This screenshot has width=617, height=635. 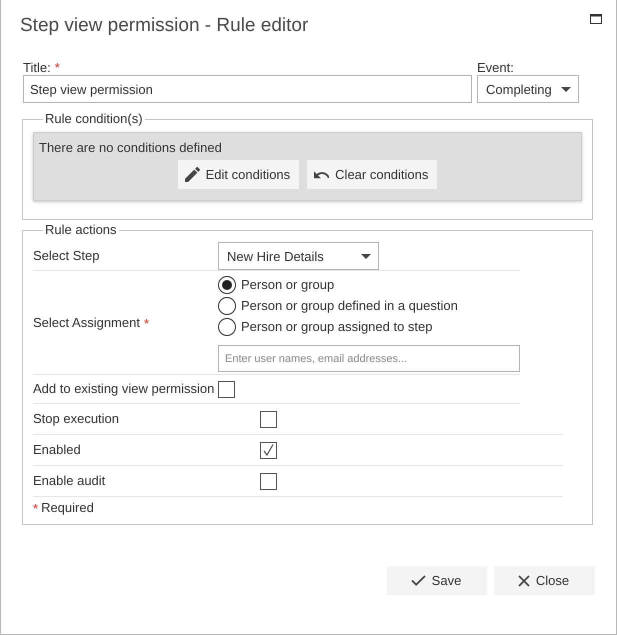 I want to click on field-label: Select Step, so click(x=66, y=256).